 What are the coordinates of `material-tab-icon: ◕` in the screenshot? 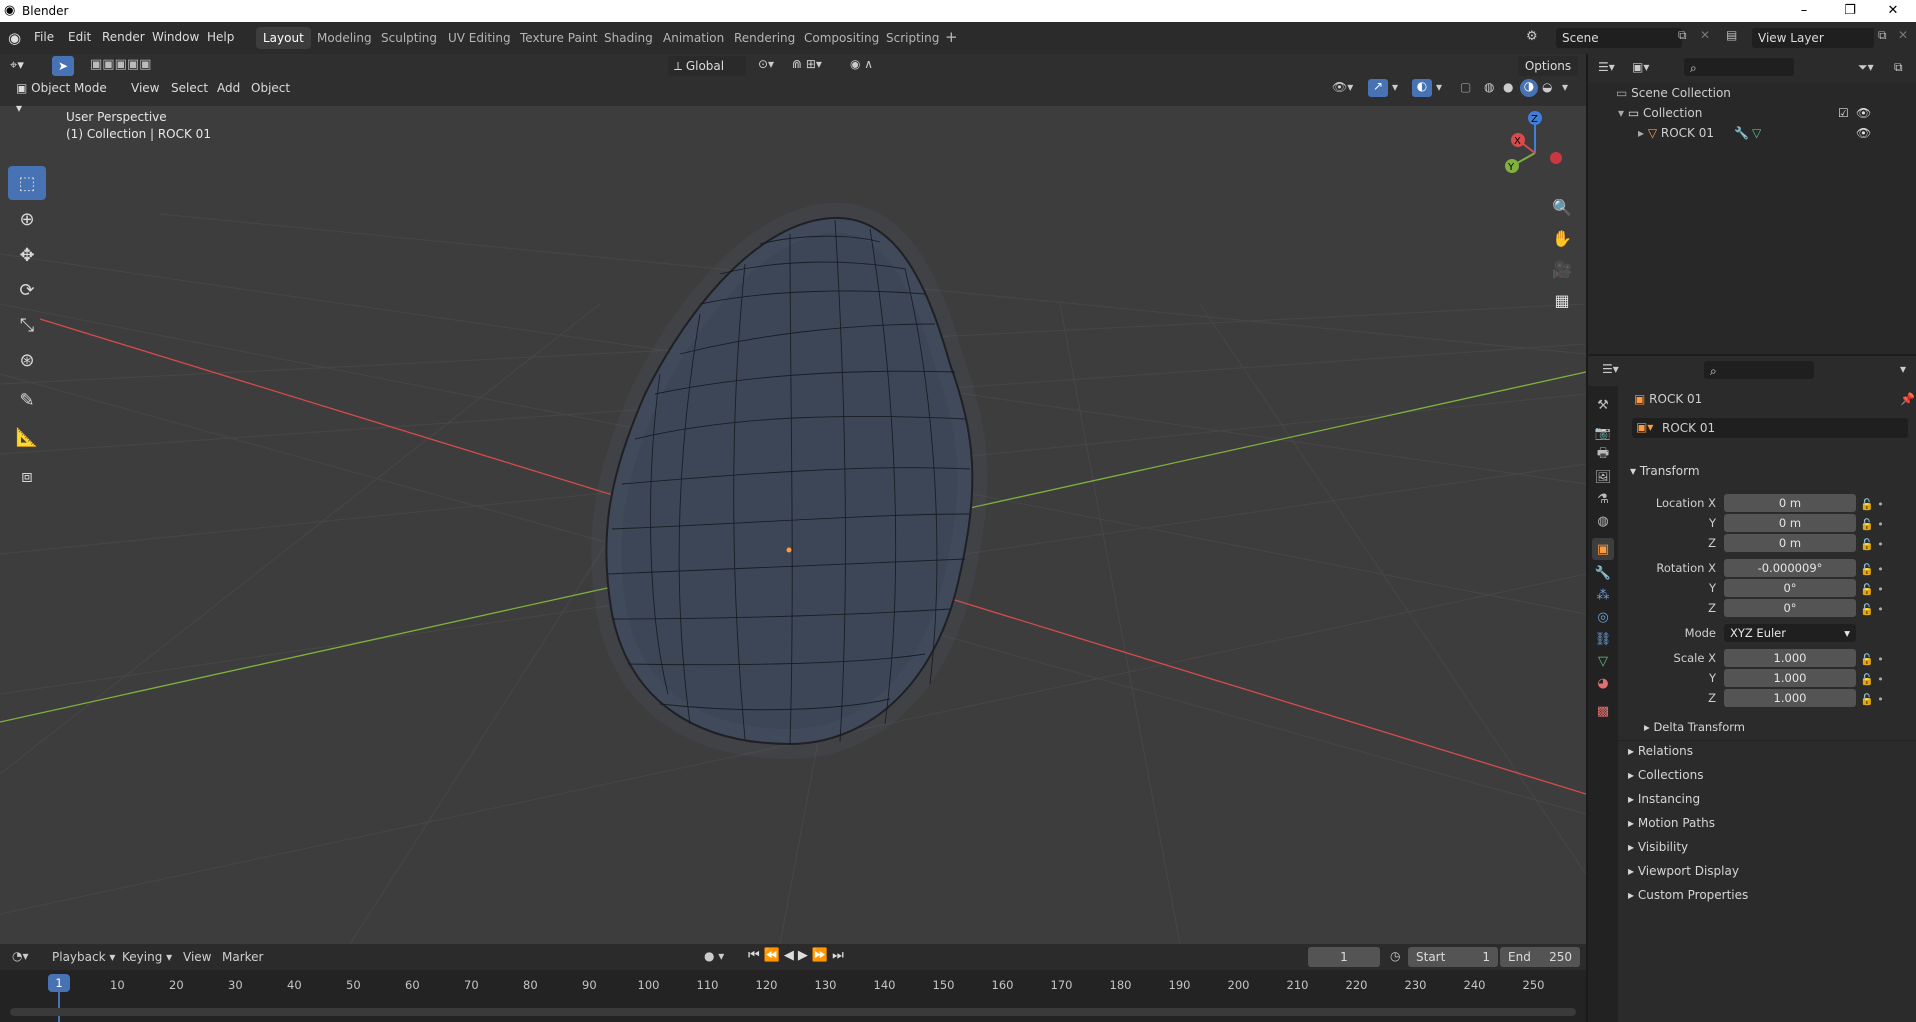 It's located at (1603, 683).